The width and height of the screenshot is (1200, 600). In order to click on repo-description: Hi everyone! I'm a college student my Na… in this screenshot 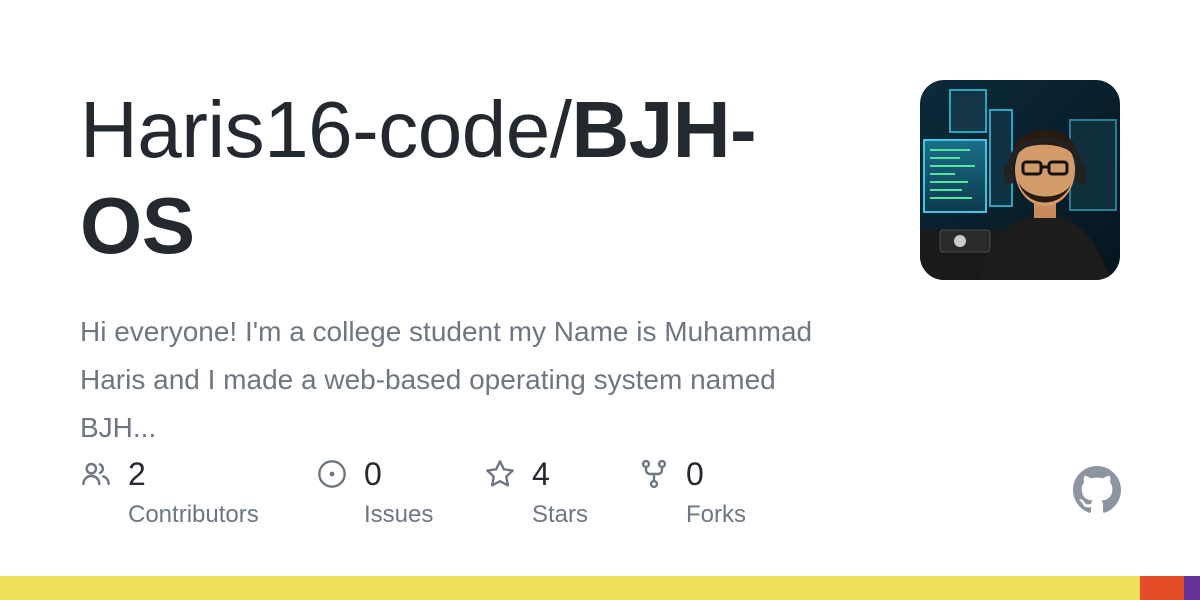, I will do `click(446, 379)`.